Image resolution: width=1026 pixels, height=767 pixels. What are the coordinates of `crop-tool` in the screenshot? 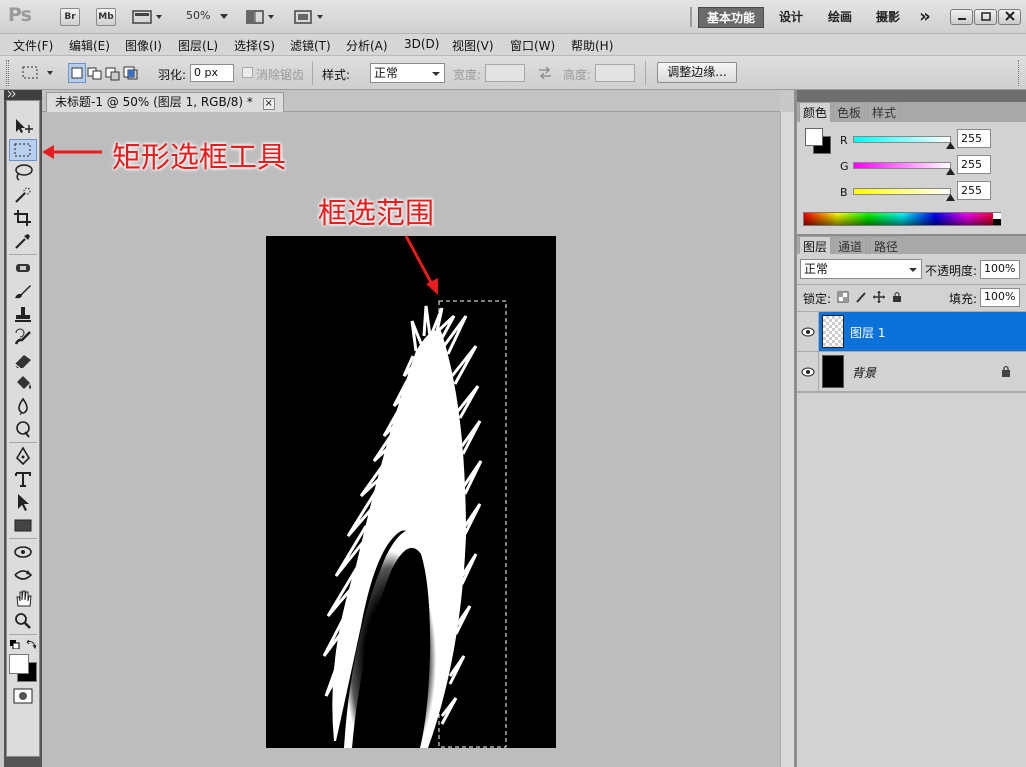 It's located at (23, 219).